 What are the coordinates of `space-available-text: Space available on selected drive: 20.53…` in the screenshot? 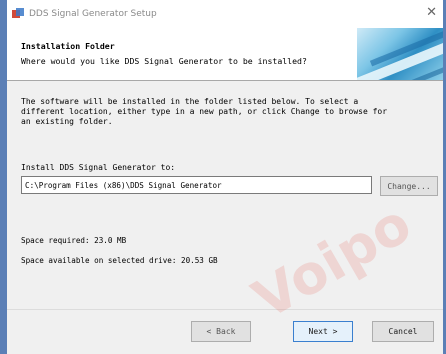 It's located at (119, 260).